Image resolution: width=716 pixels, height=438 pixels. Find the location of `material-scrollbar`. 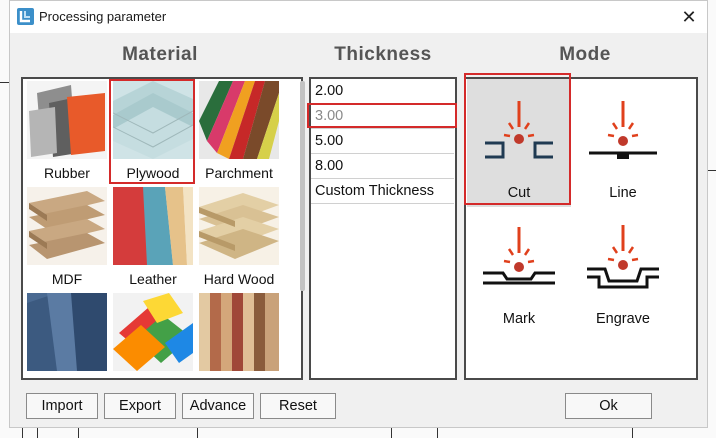

material-scrollbar is located at coordinates (302, 186).